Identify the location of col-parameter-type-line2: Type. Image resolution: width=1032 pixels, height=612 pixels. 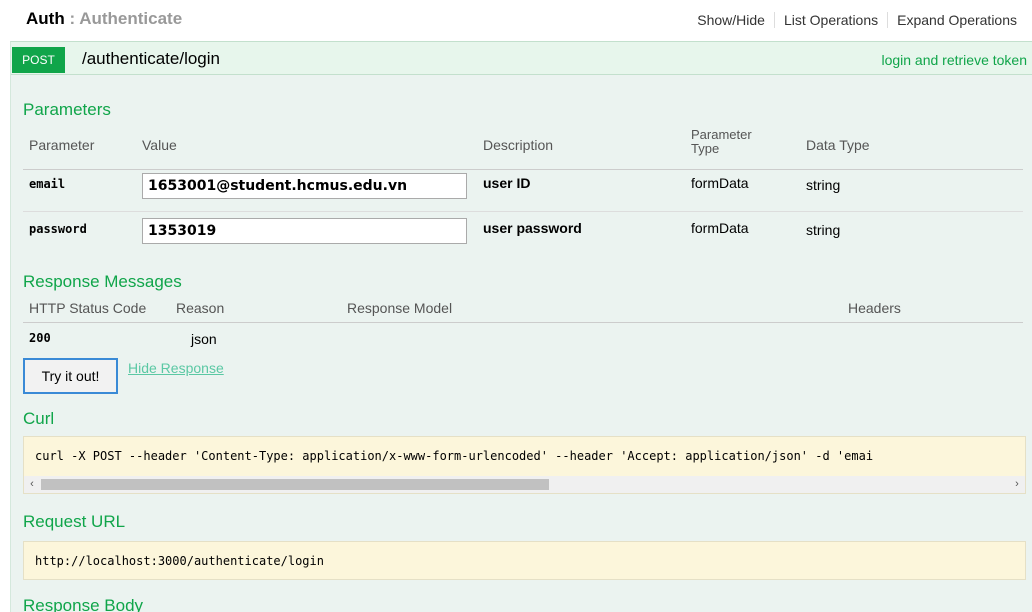
(705, 148).